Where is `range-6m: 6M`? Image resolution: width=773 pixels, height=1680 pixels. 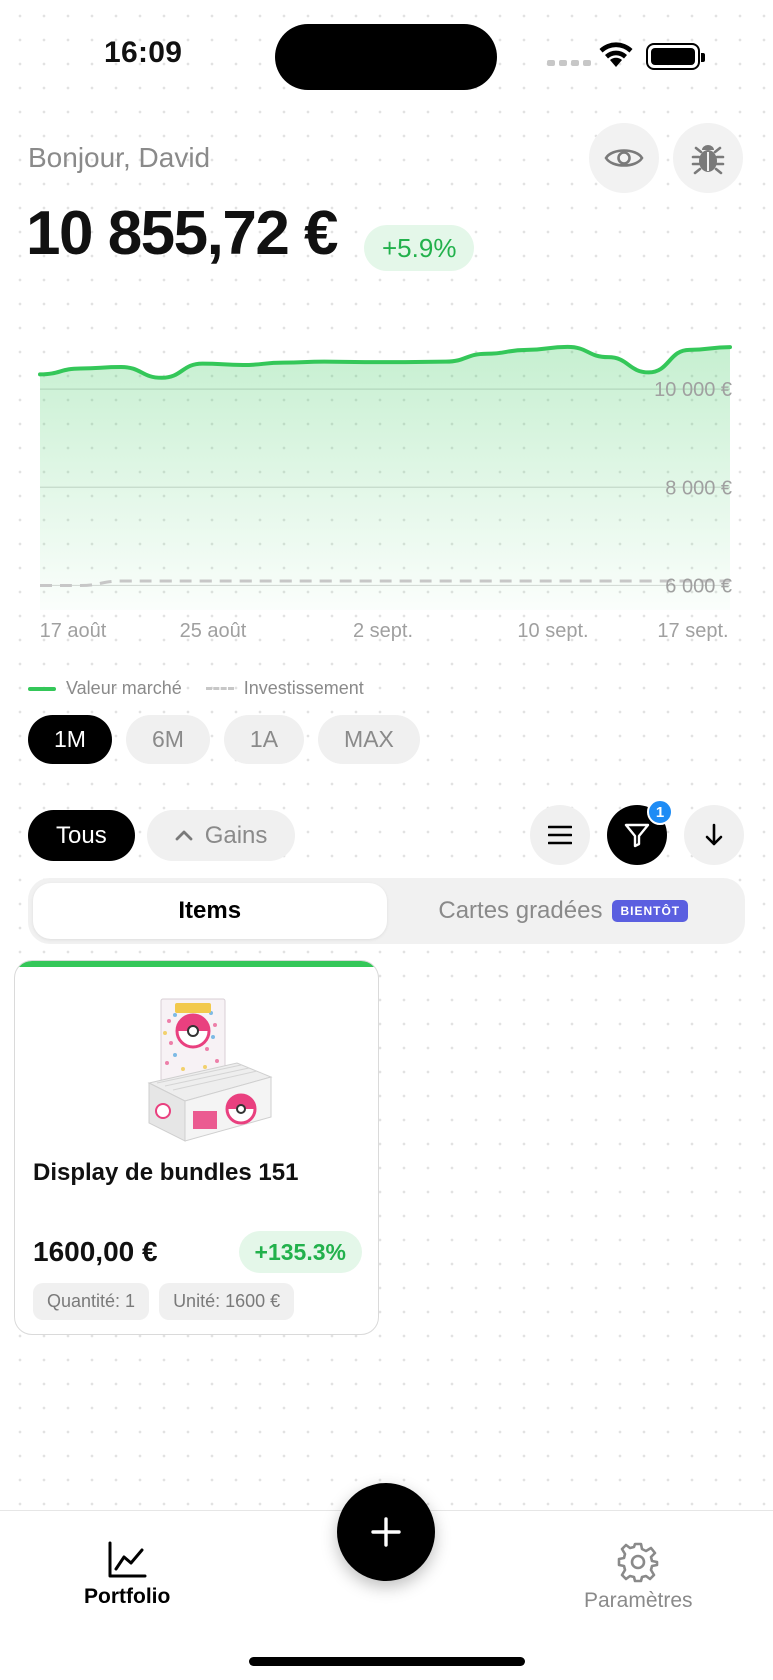 range-6m: 6M is located at coordinates (167, 739).